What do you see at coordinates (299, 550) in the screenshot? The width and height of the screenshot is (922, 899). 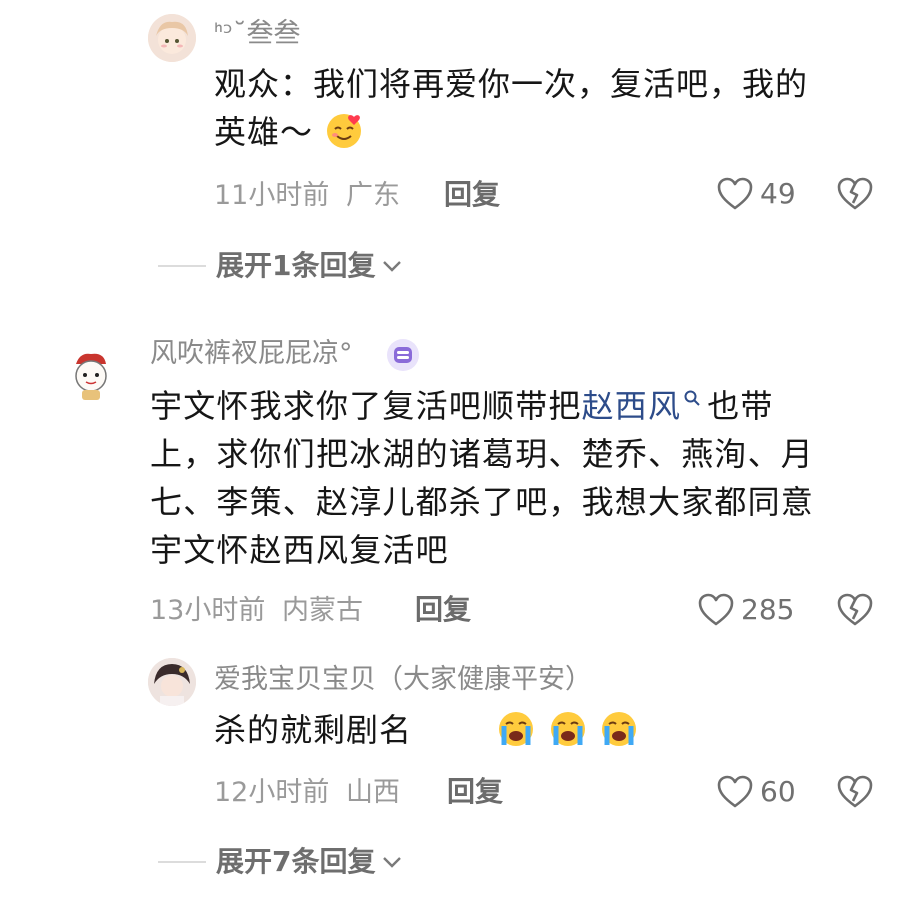 I see `comment-line: 宇文怀赵西风复活吧` at bounding box center [299, 550].